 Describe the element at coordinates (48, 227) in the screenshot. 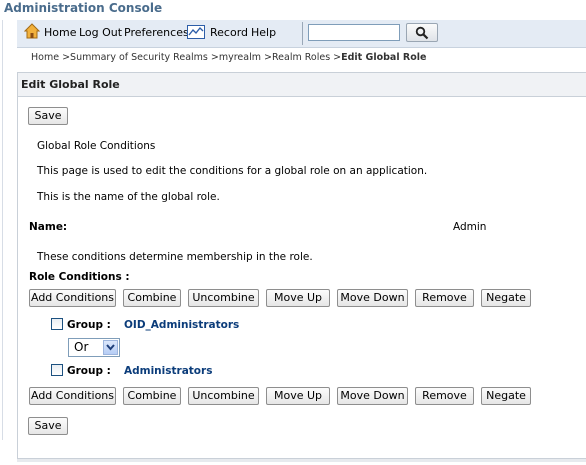

I see `name-label: Name:` at that location.